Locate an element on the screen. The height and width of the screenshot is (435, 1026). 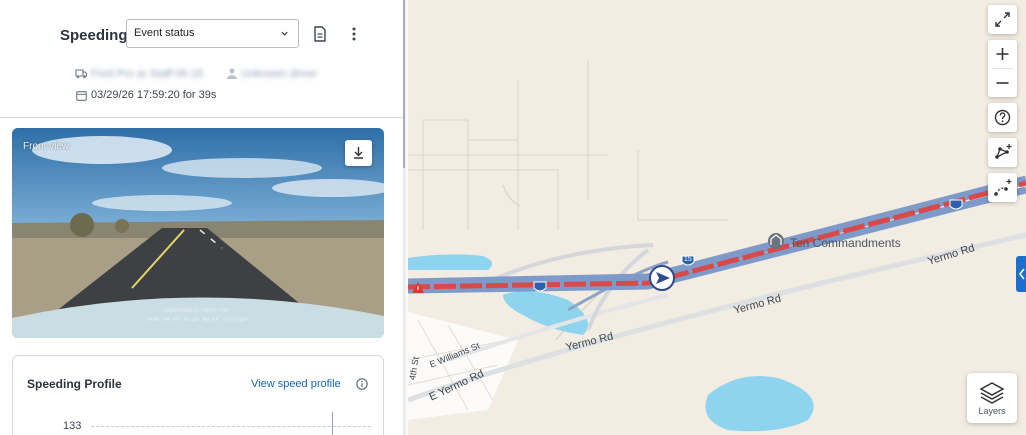
zoom-controls is located at coordinates (1002, 68).